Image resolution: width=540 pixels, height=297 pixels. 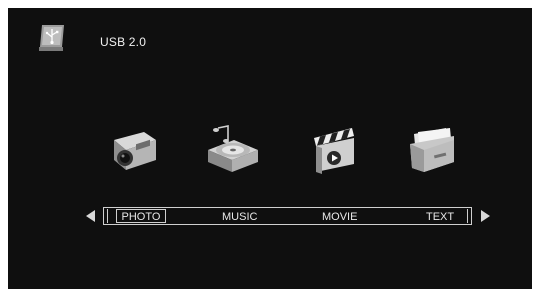 I want to click on menu-item-photo: PHOTO, so click(x=141, y=216).